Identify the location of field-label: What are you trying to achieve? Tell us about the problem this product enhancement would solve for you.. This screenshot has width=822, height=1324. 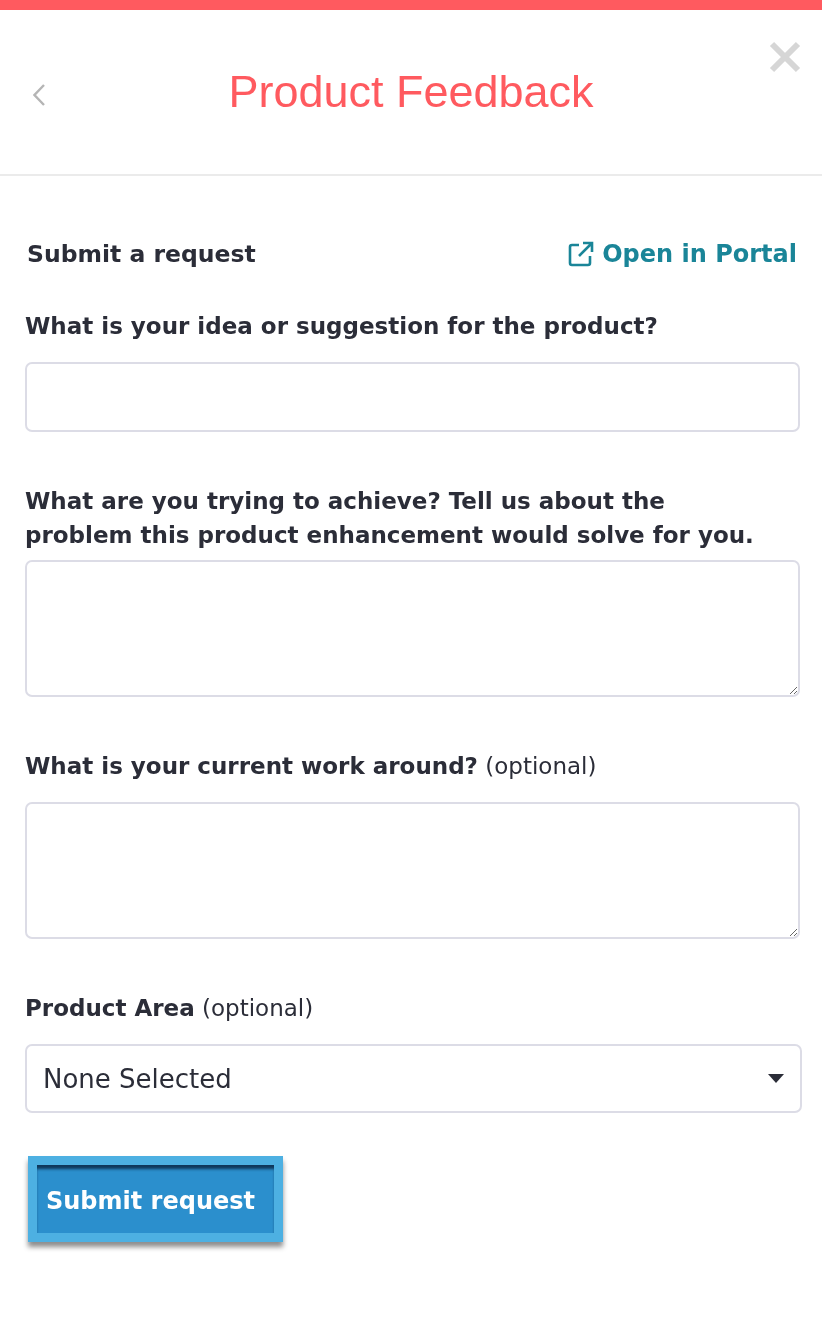
(389, 518).